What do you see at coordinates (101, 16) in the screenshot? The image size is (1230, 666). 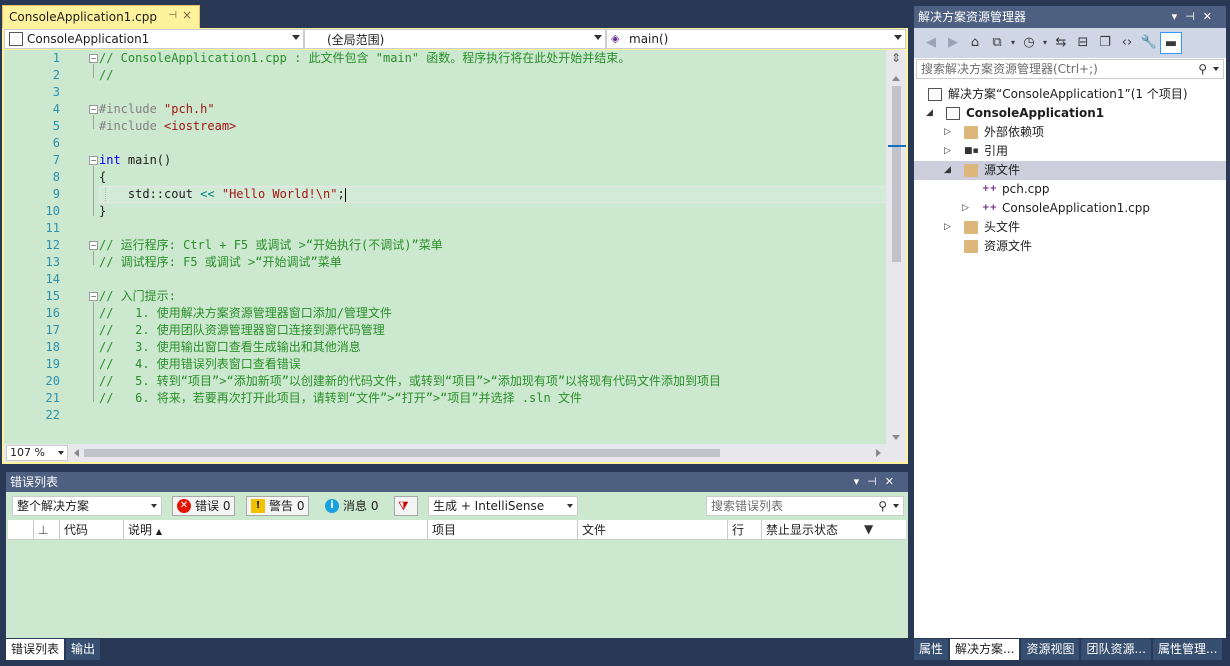 I see `tab-consoleapplication1-cpp: ConsoleApplication1.cpp ⊣ ×` at bounding box center [101, 16].